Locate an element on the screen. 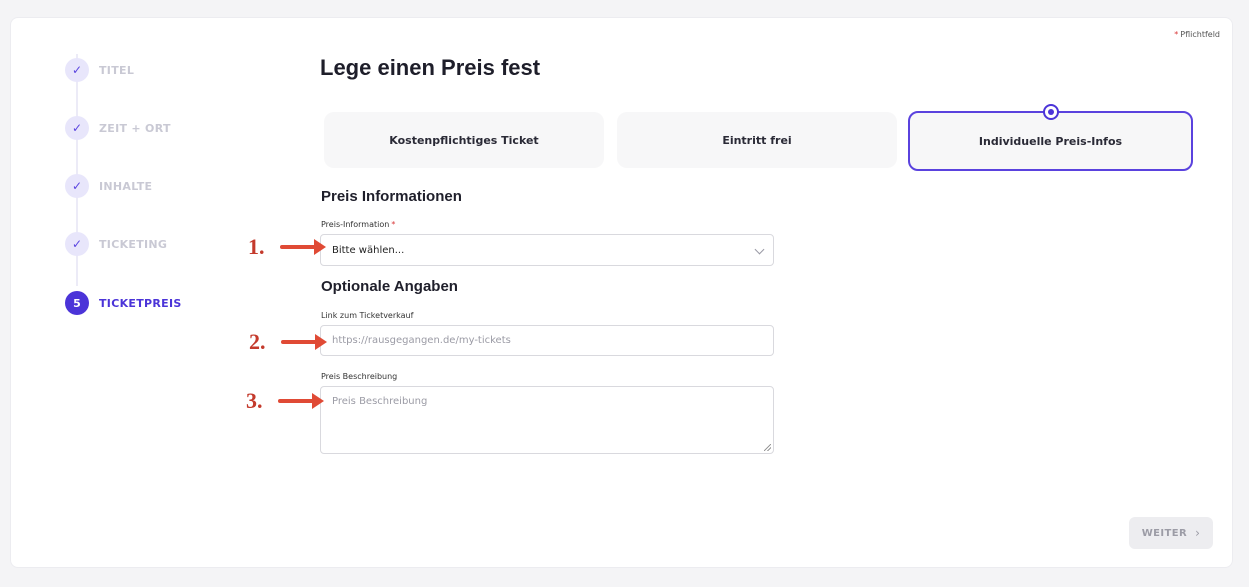 The image size is (1249, 587). annotation-3: 3. is located at coordinates (285, 401).